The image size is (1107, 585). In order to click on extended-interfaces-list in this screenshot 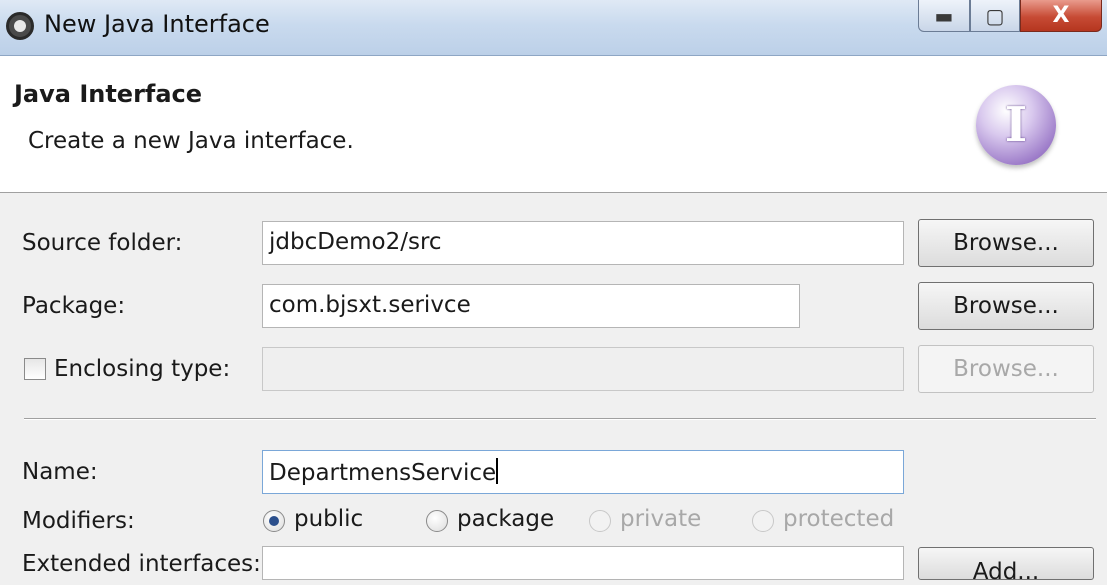, I will do `click(583, 563)`.